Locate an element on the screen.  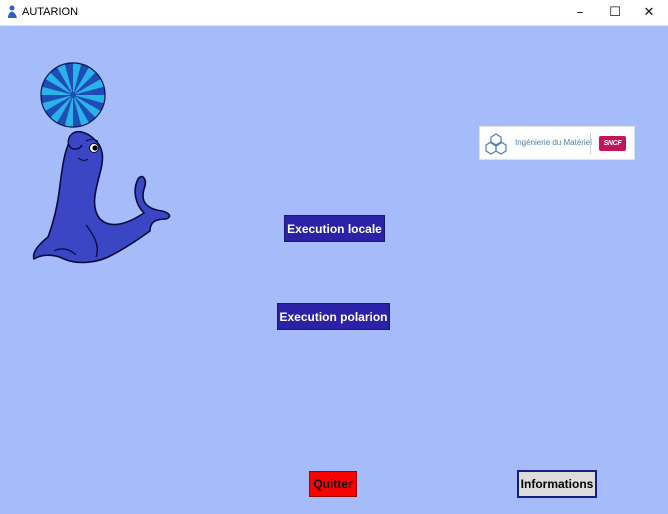
company-logo: Ingénierie du Matériel SNCF is located at coordinates (557, 143).